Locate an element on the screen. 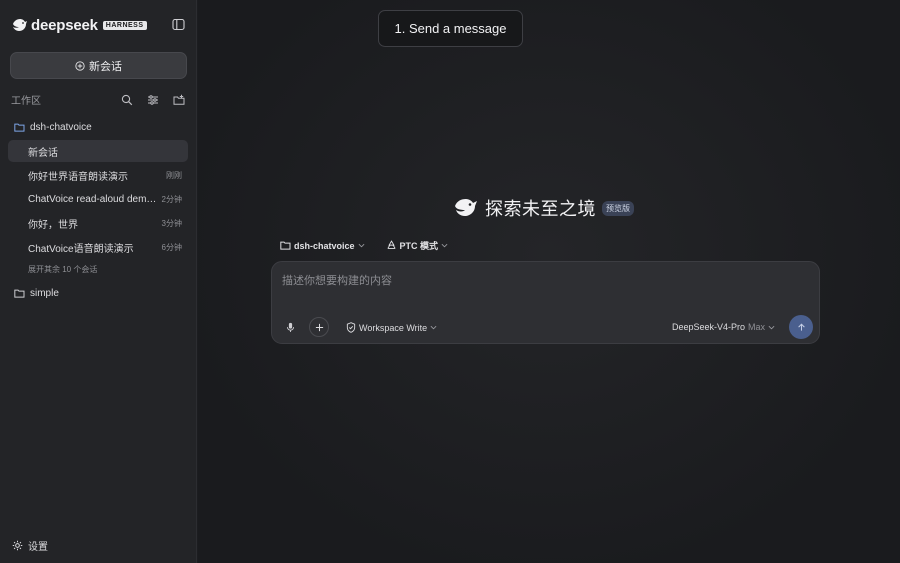 The height and width of the screenshot is (563, 900). brand: deepseek HARNESS is located at coordinates (79, 25).